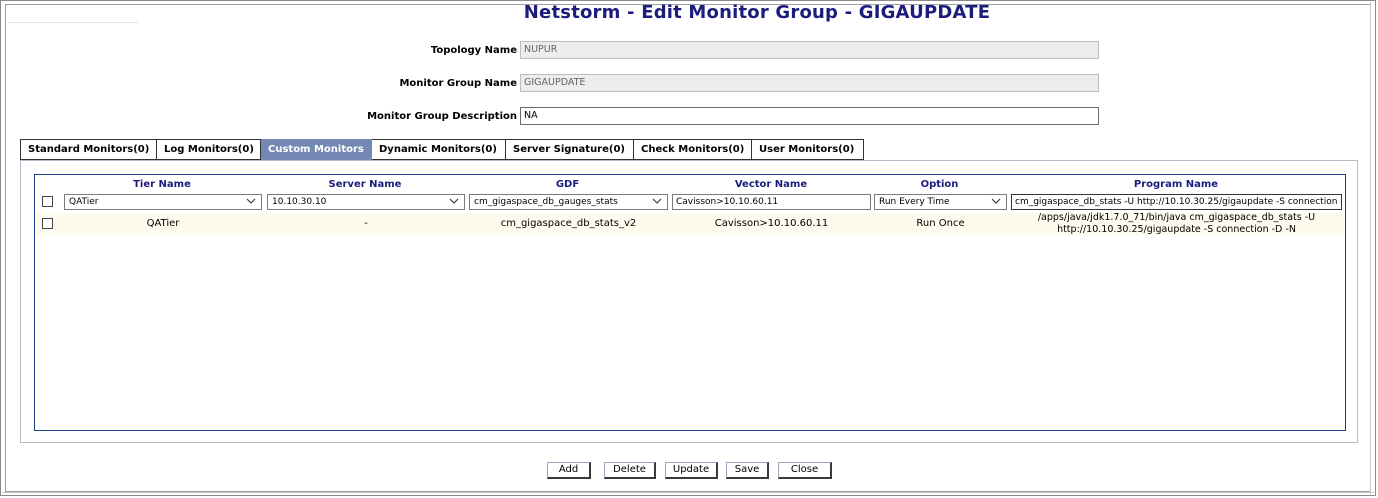  What do you see at coordinates (809, 116) in the screenshot?
I see `monitor-group-description-field: NA` at bounding box center [809, 116].